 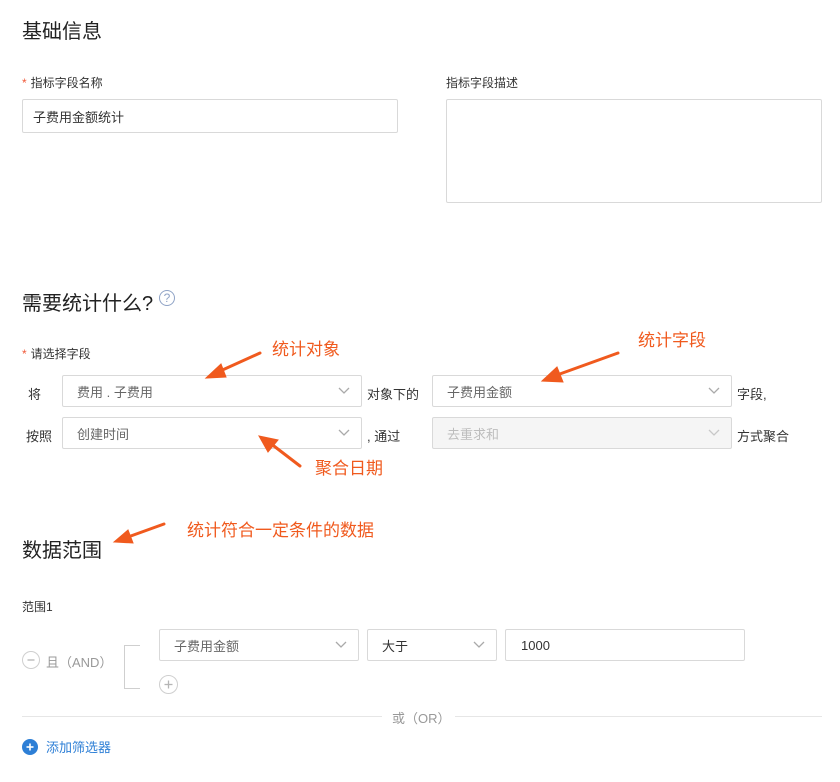 I want to click on add-filter-label: 添加筛选器, so click(x=79, y=747).